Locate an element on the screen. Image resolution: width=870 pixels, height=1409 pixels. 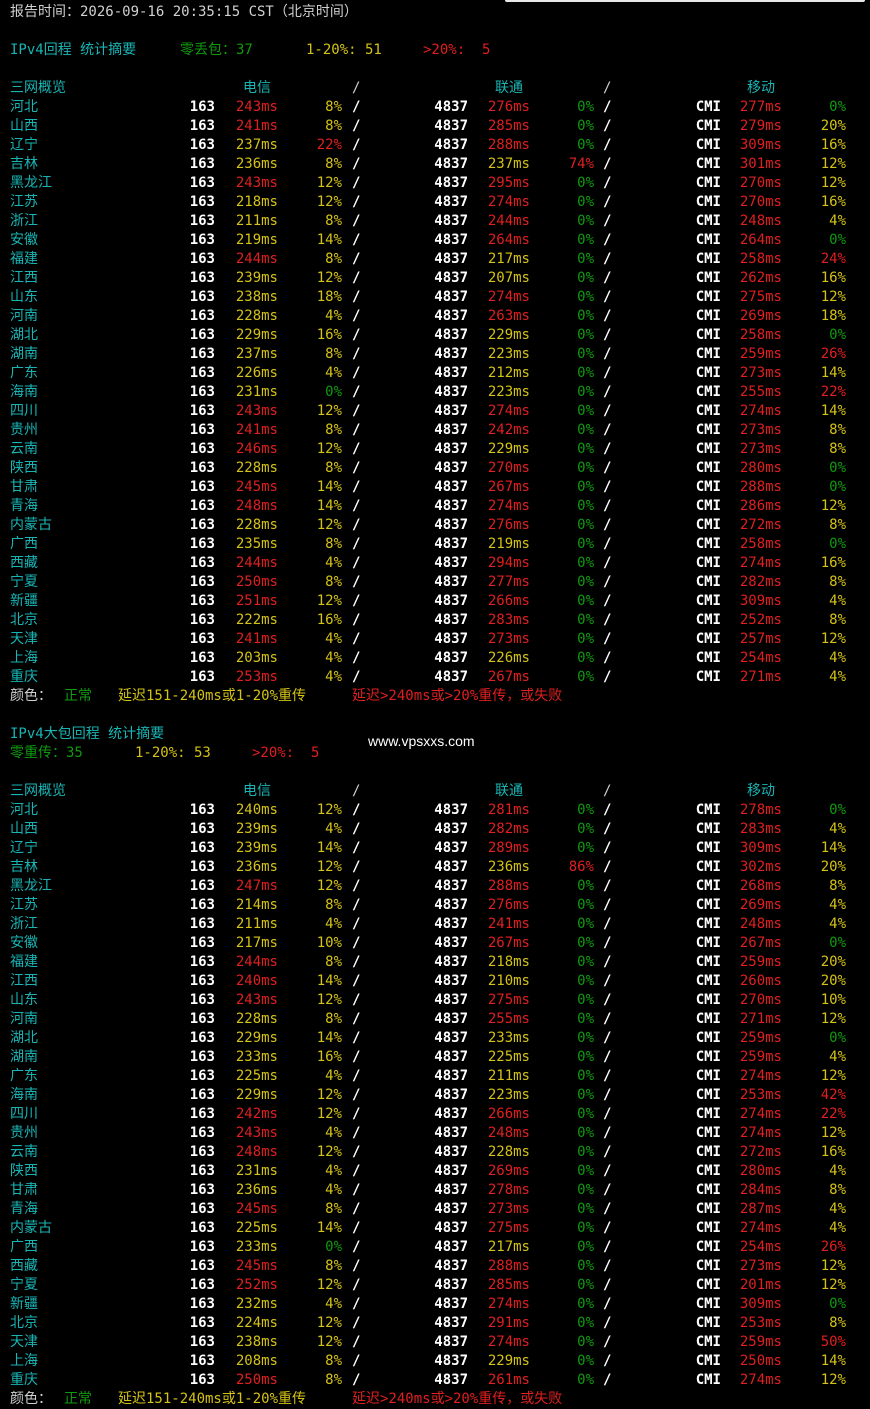
cm-latency: 248ms is located at coordinates (760, 221).